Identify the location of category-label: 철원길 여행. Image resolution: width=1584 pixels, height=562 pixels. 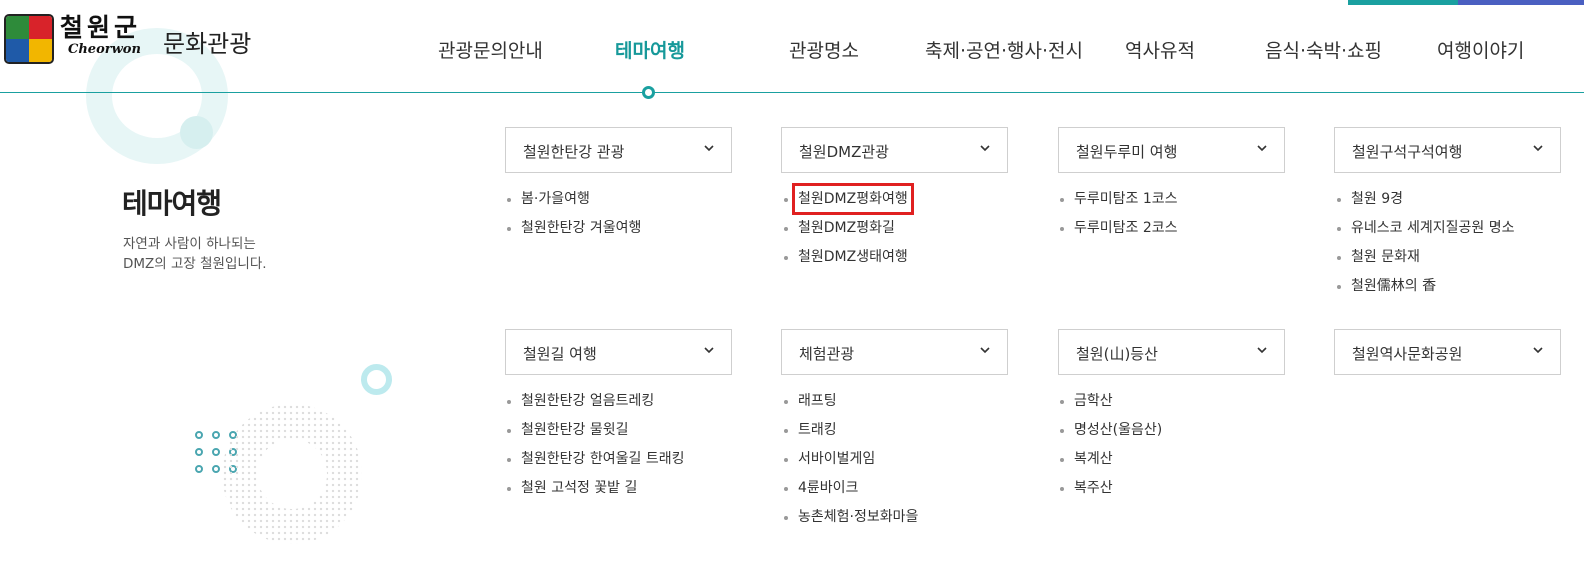
(560, 354).